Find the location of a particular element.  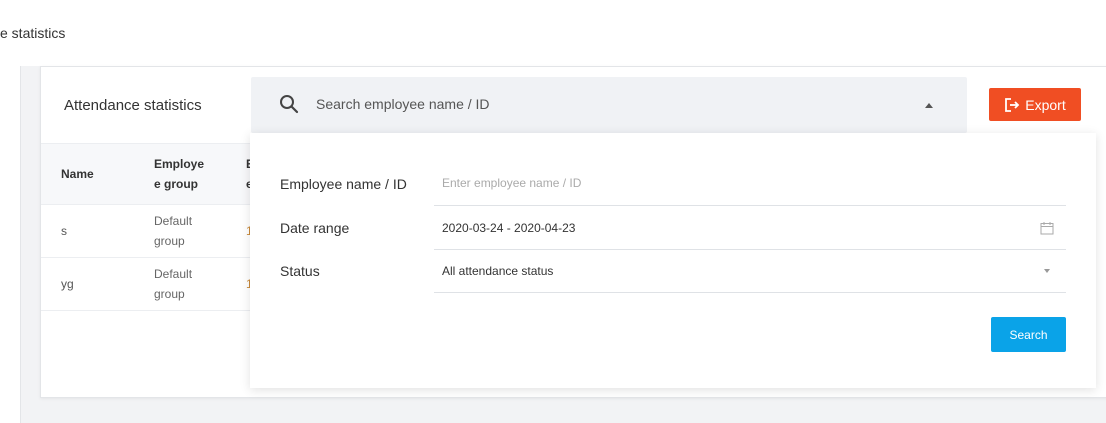

search-trigger: Search employee name / ID is located at coordinates (609, 105).